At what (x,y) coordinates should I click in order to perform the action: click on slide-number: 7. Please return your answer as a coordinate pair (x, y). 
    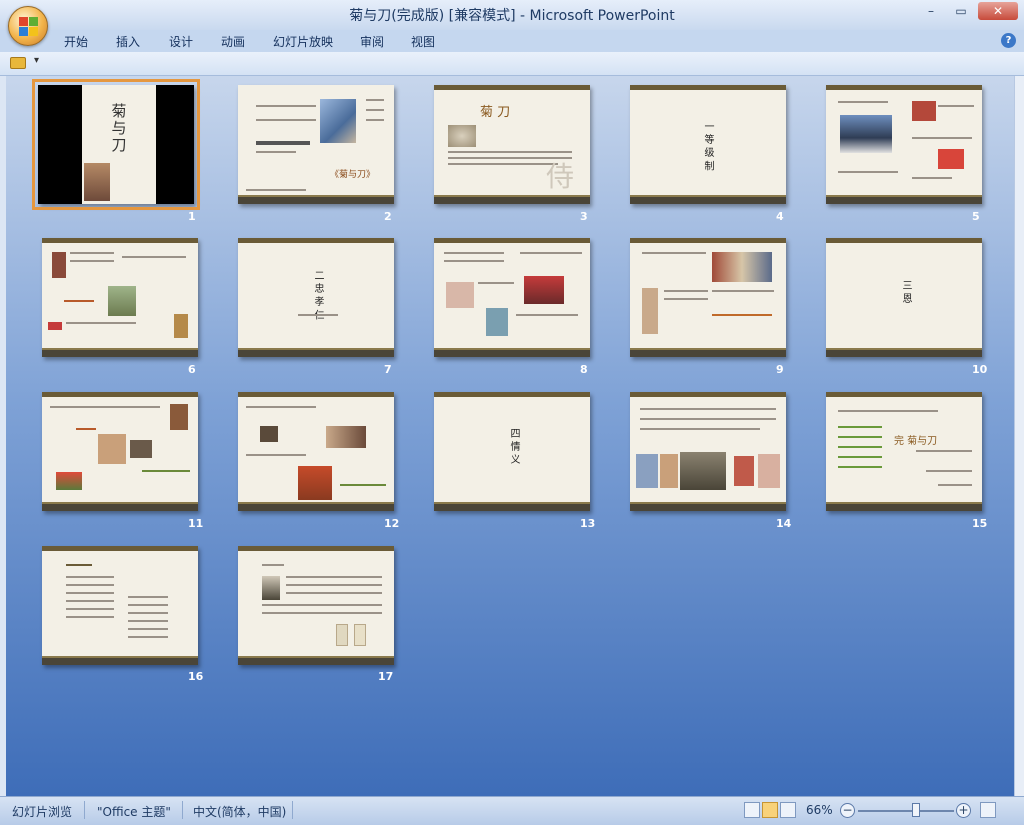
    Looking at the image, I should click on (388, 369).